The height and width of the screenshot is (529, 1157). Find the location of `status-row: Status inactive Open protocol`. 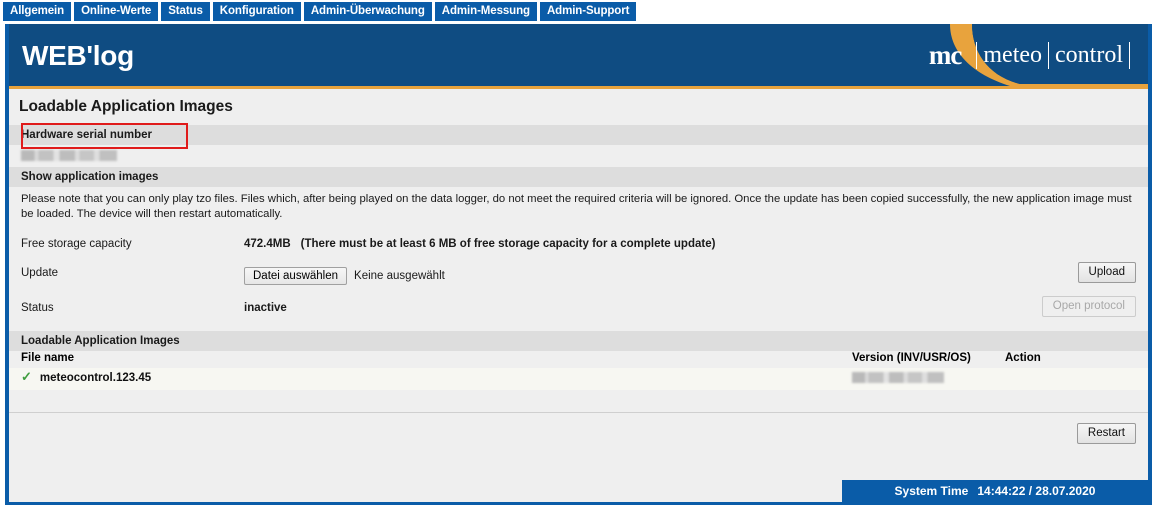

status-row: Status inactive Open protocol is located at coordinates (578, 308).